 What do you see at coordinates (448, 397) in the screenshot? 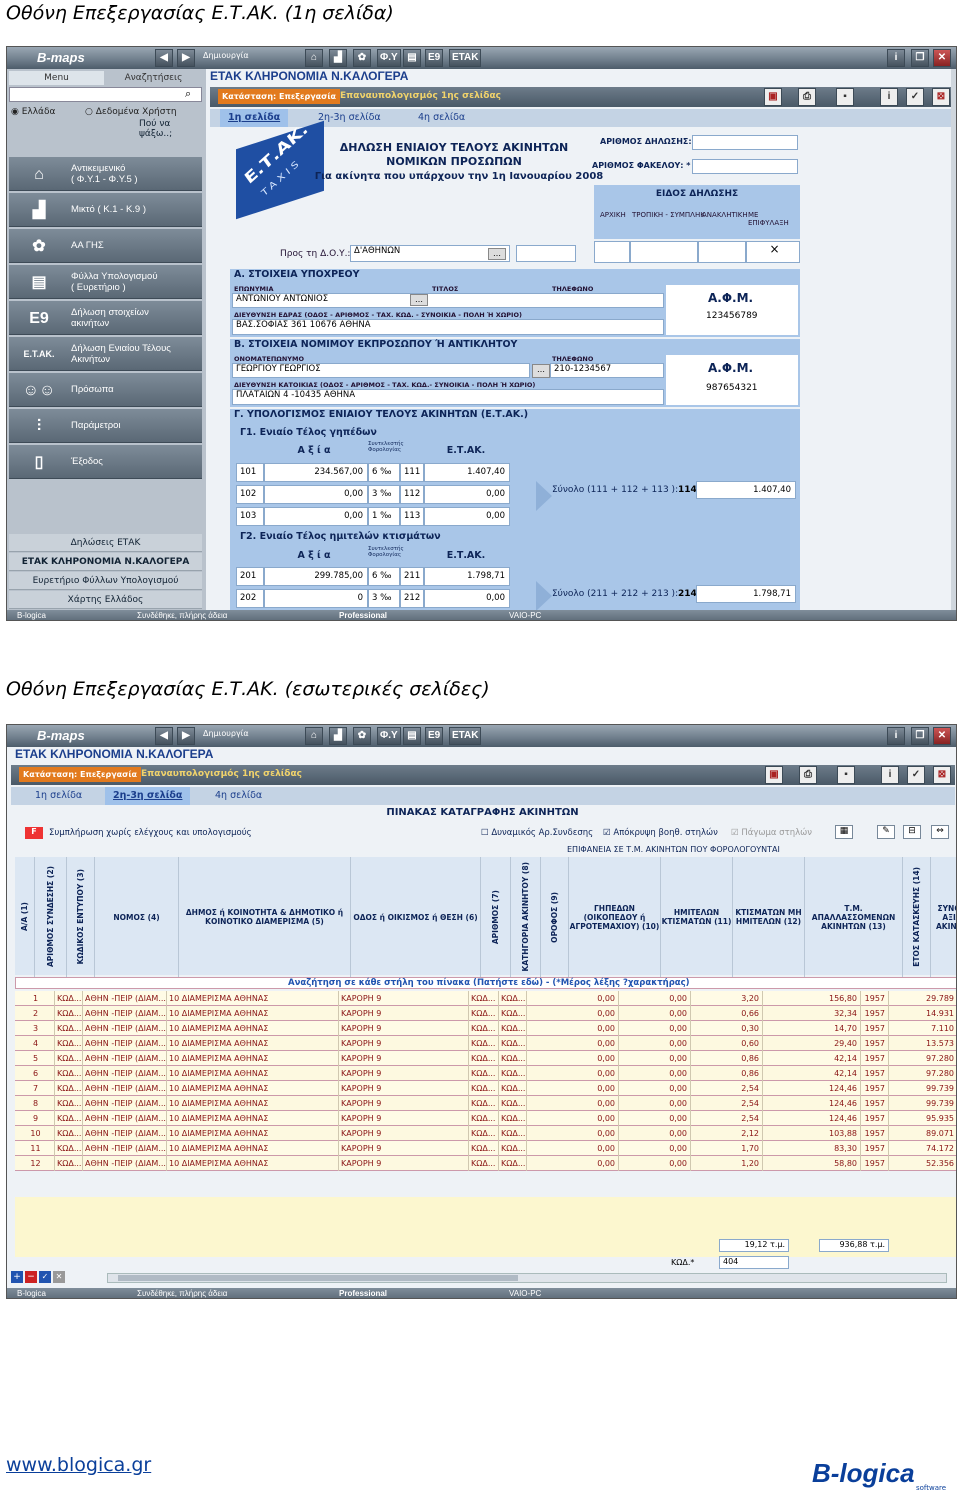
I see `home-address-input: ΠΛΑΤΑΙΩΝ 4 -10435 ΑΘΗΝΑ` at bounding box center [448, 397].